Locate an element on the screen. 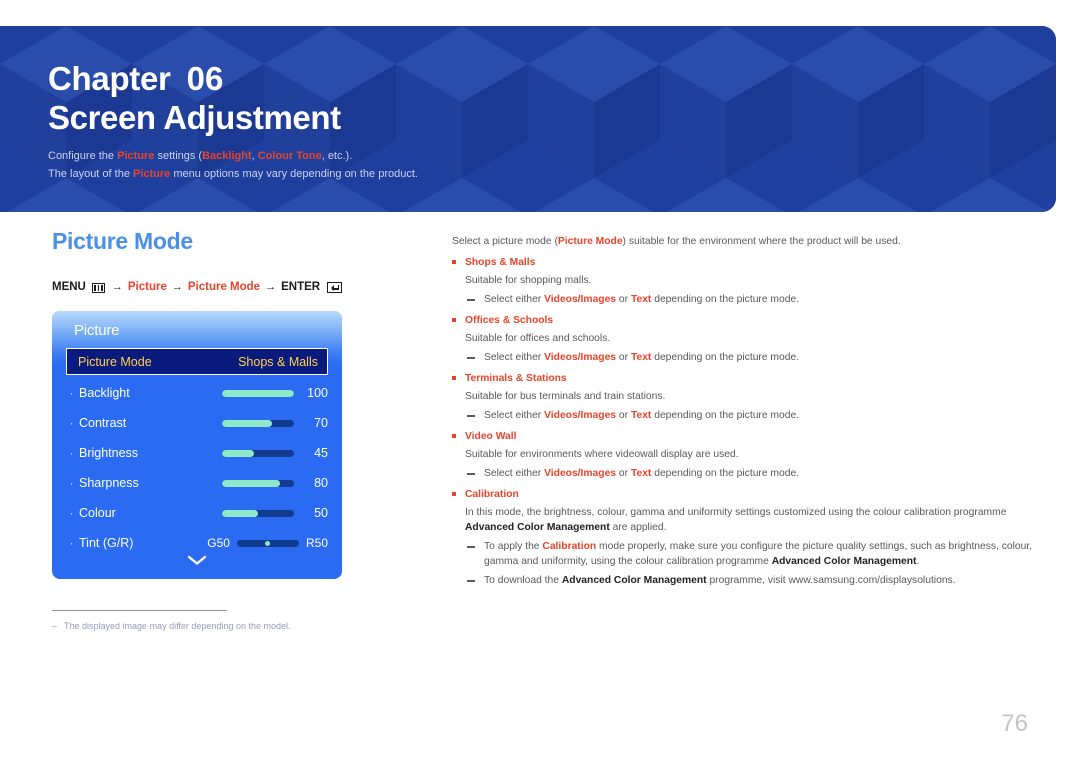  highlight-backlight: Backlight is located at coordinates (227, 156).